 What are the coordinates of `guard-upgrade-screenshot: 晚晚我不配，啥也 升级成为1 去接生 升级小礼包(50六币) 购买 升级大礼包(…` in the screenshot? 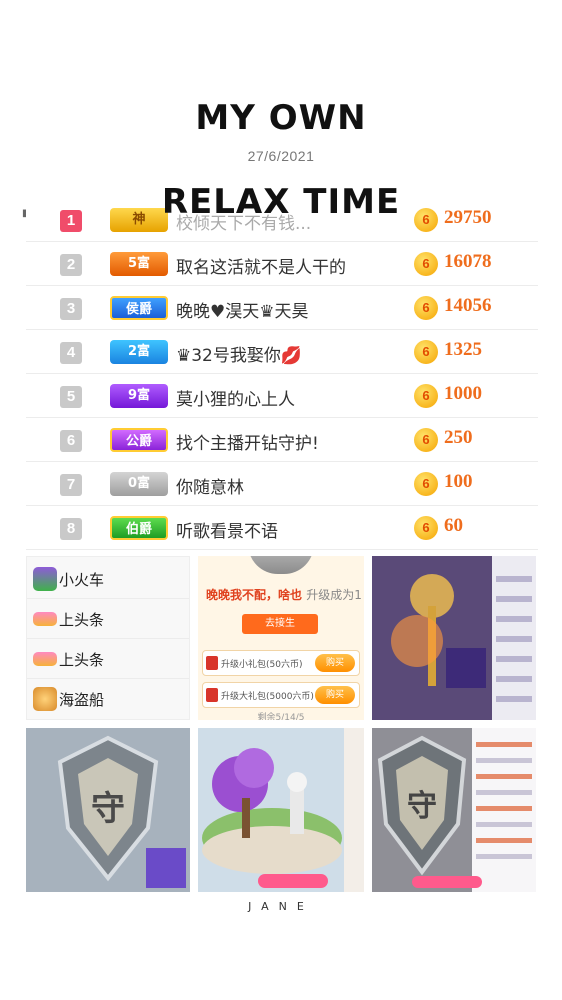 It's located at (281, 638).